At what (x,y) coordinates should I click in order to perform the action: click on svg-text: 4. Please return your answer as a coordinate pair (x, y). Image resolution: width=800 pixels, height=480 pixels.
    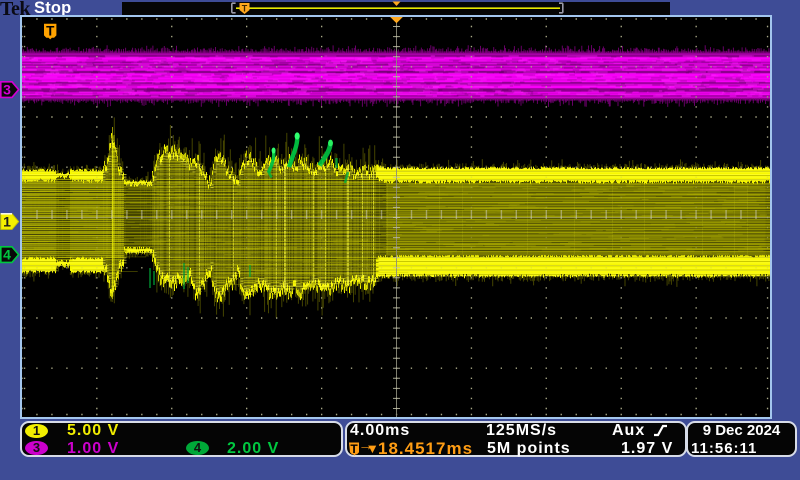
    Looking at the image, I should click on (7, 254).